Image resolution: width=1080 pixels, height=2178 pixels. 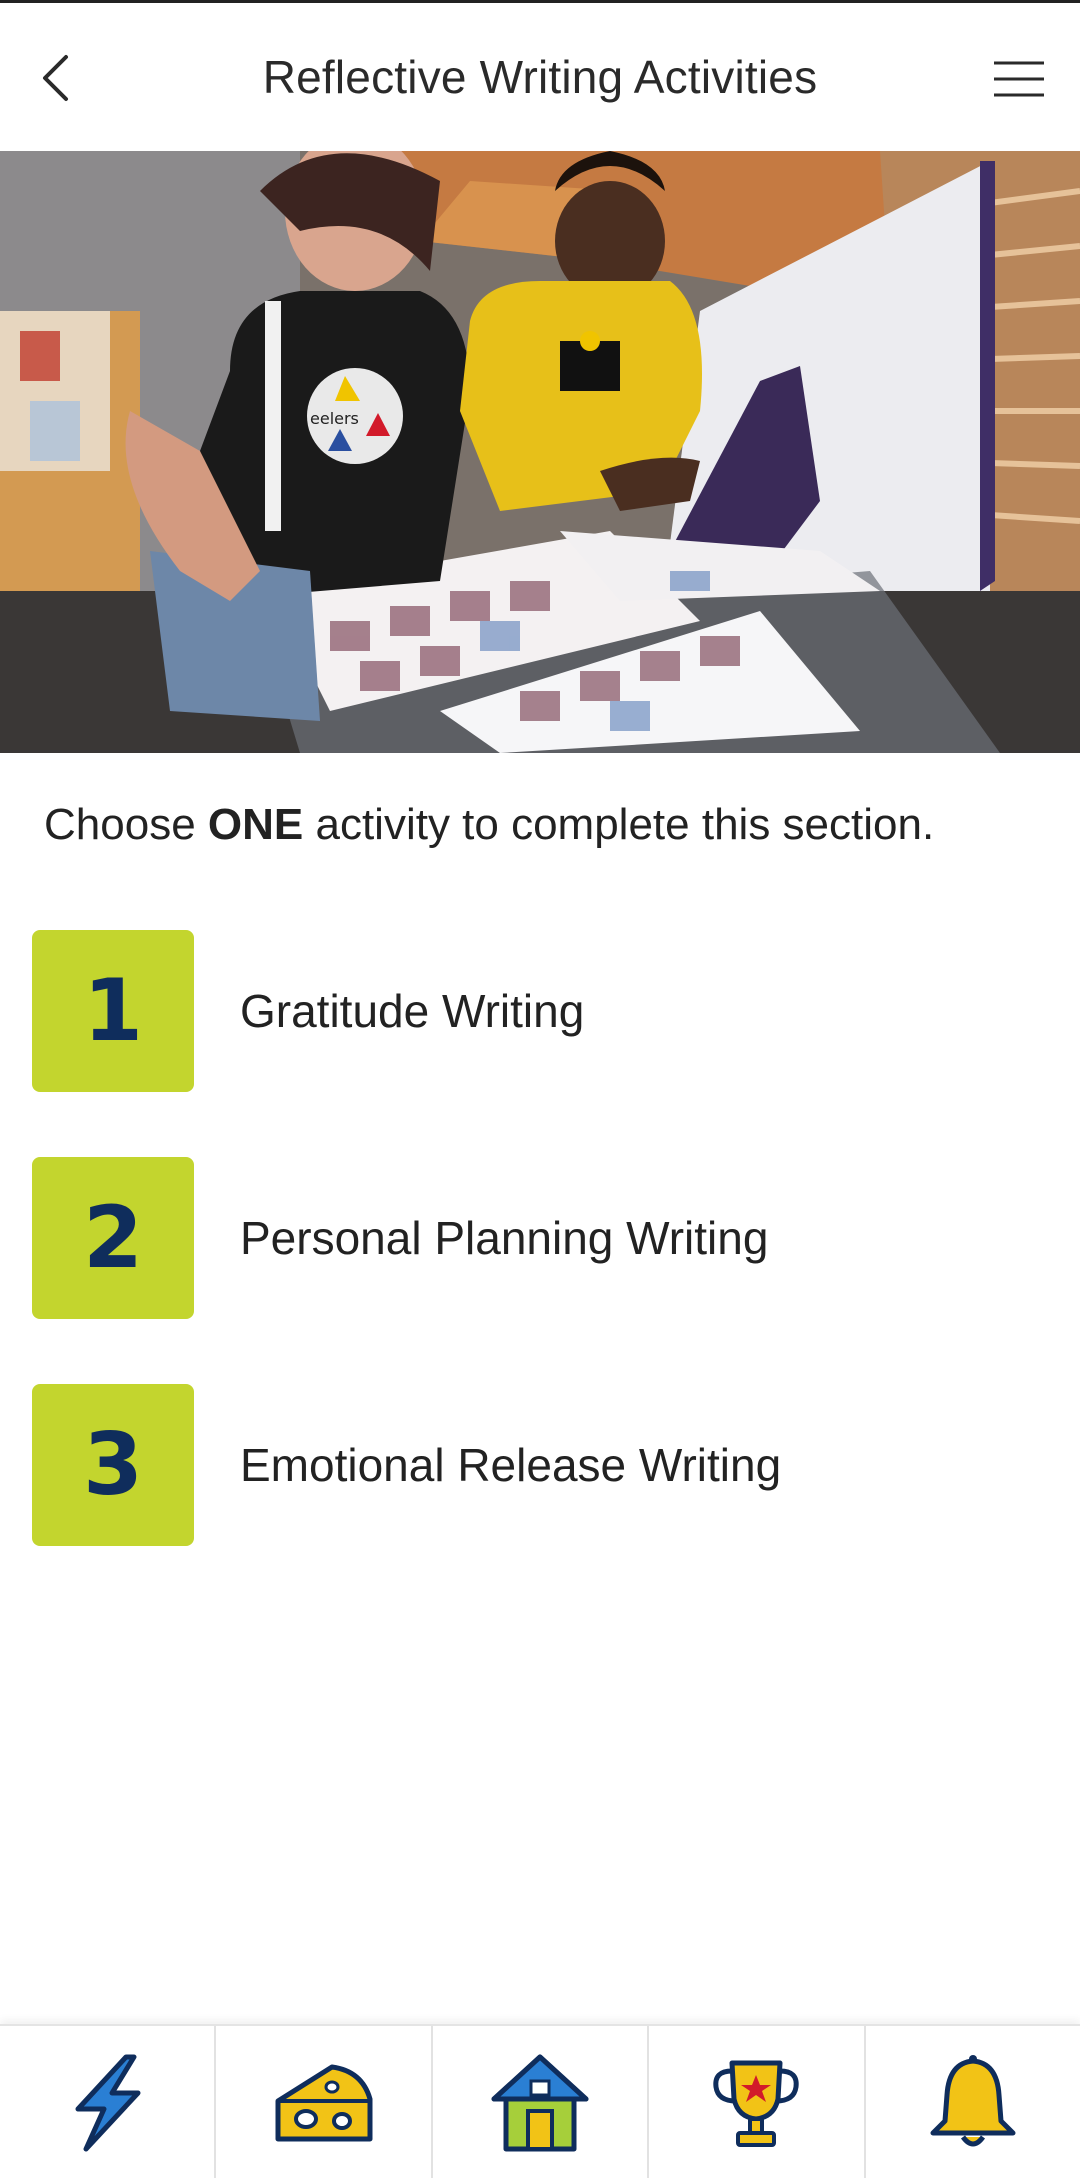 I want to click on activity-number: 3, so click(x=113, y=1465).